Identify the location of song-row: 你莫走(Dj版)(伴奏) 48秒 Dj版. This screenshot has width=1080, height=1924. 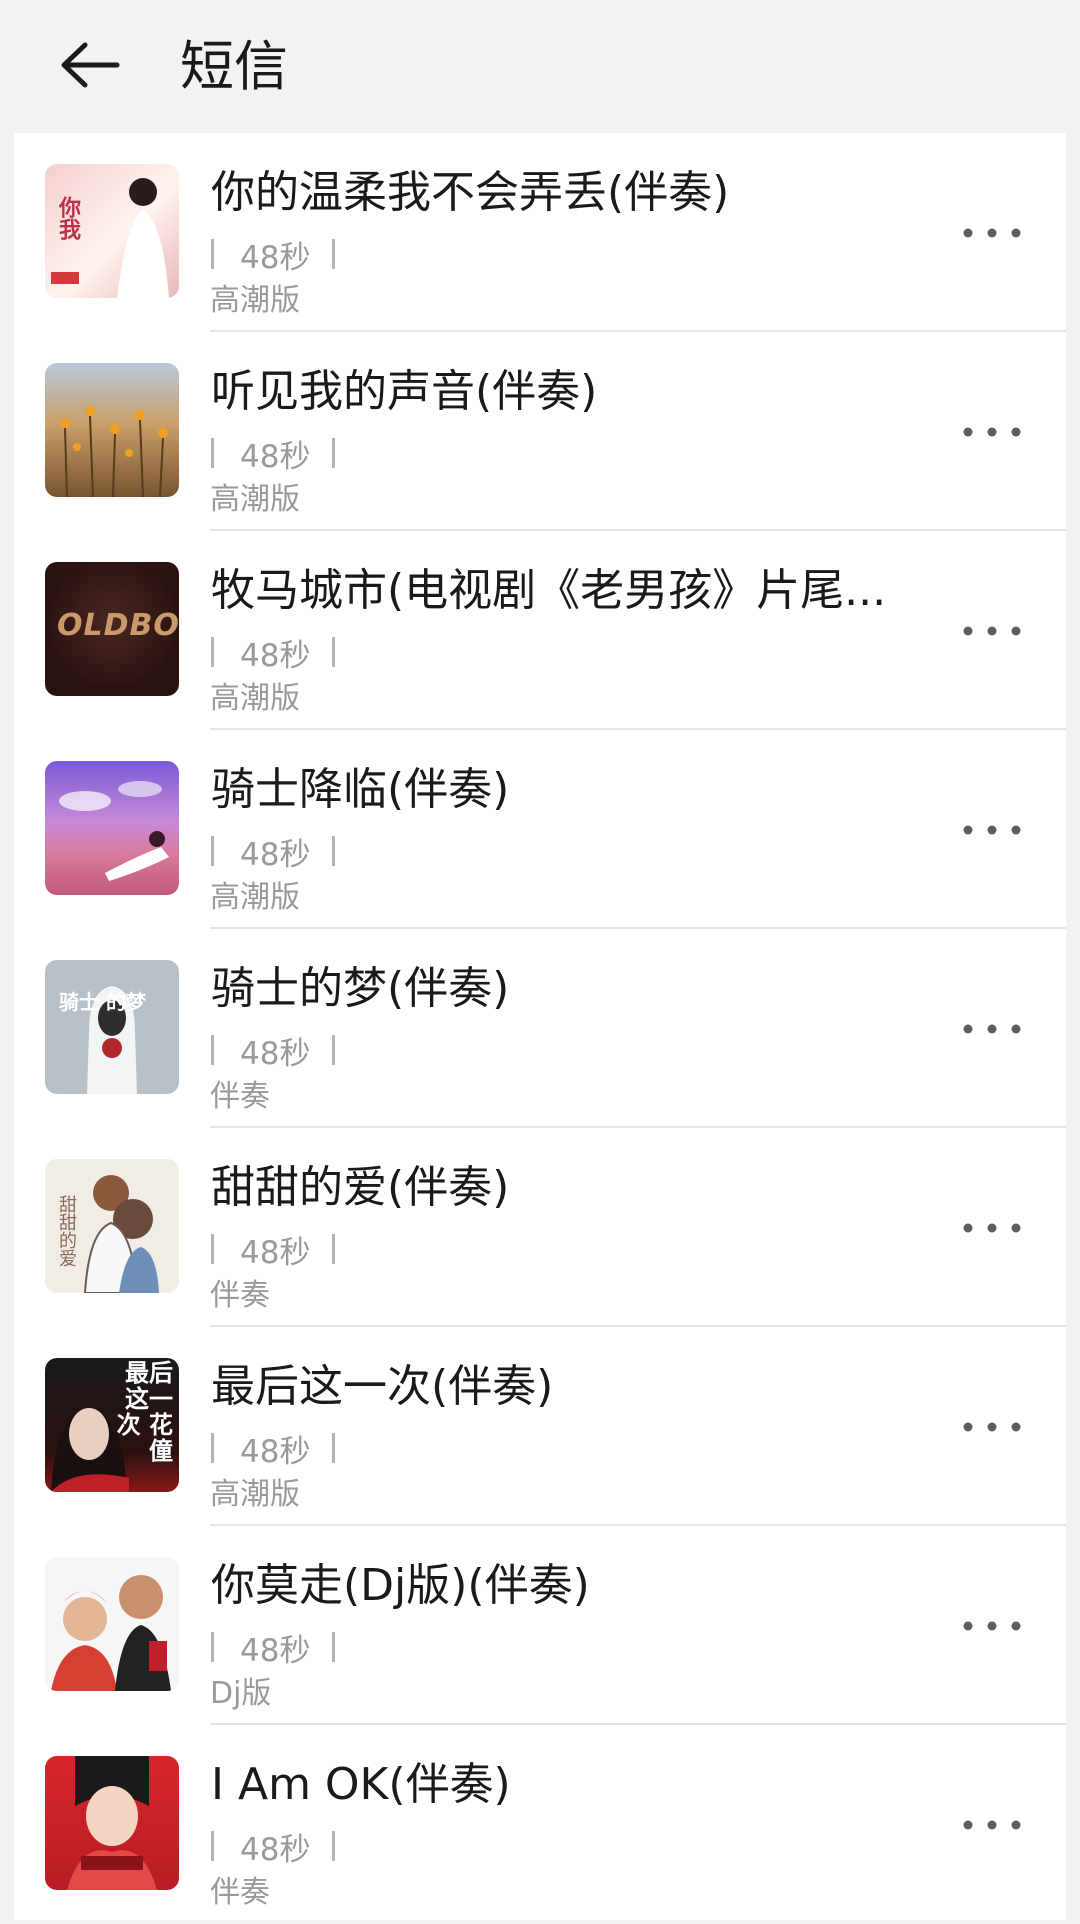
(540, 1625).